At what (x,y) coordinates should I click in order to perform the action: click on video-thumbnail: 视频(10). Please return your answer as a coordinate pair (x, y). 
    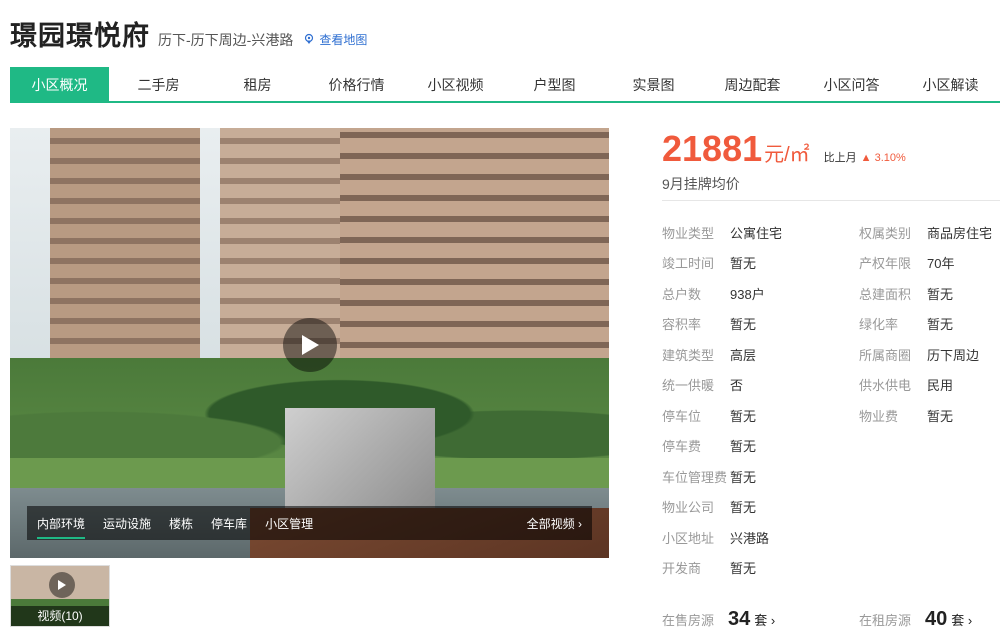
    Looking at the image, I should click on (60, 596).